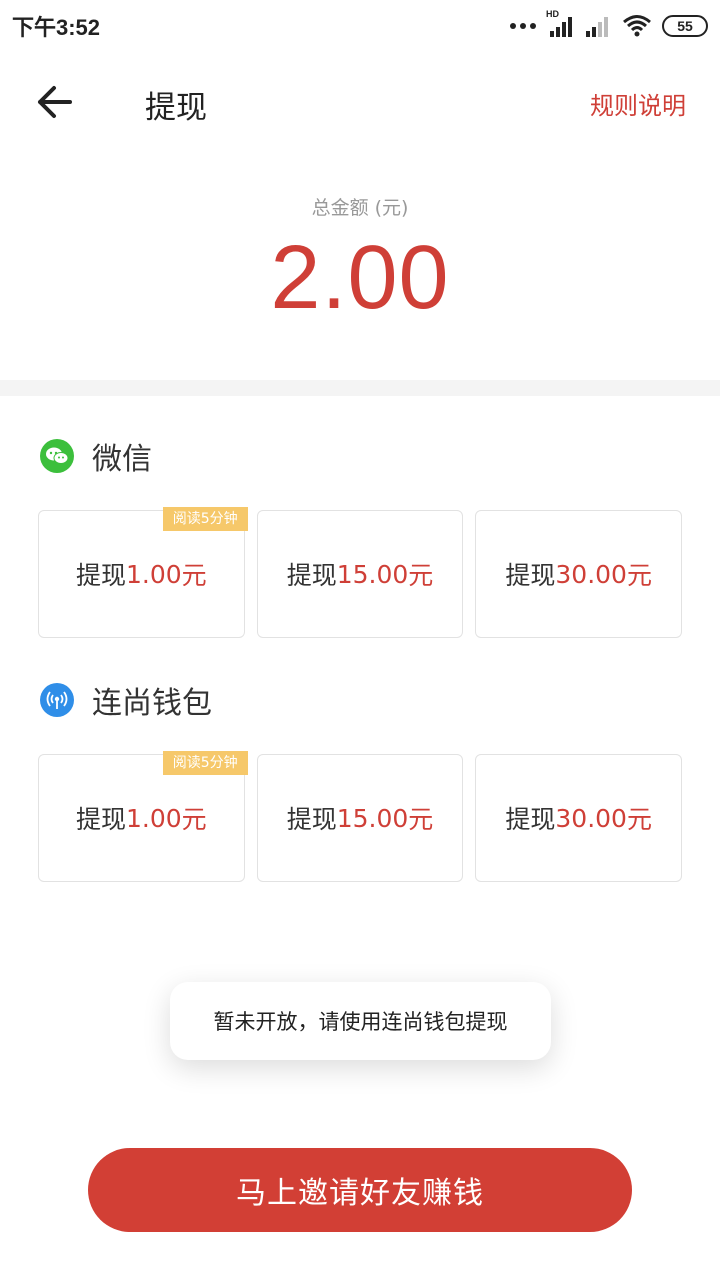 The width and height of the screenshot is (720, 1280). What do you see at coordinates (360, 26) in the screenshot?
I see `status-bar: 下午3:52 HD 55` at bounding box center [360, 26].